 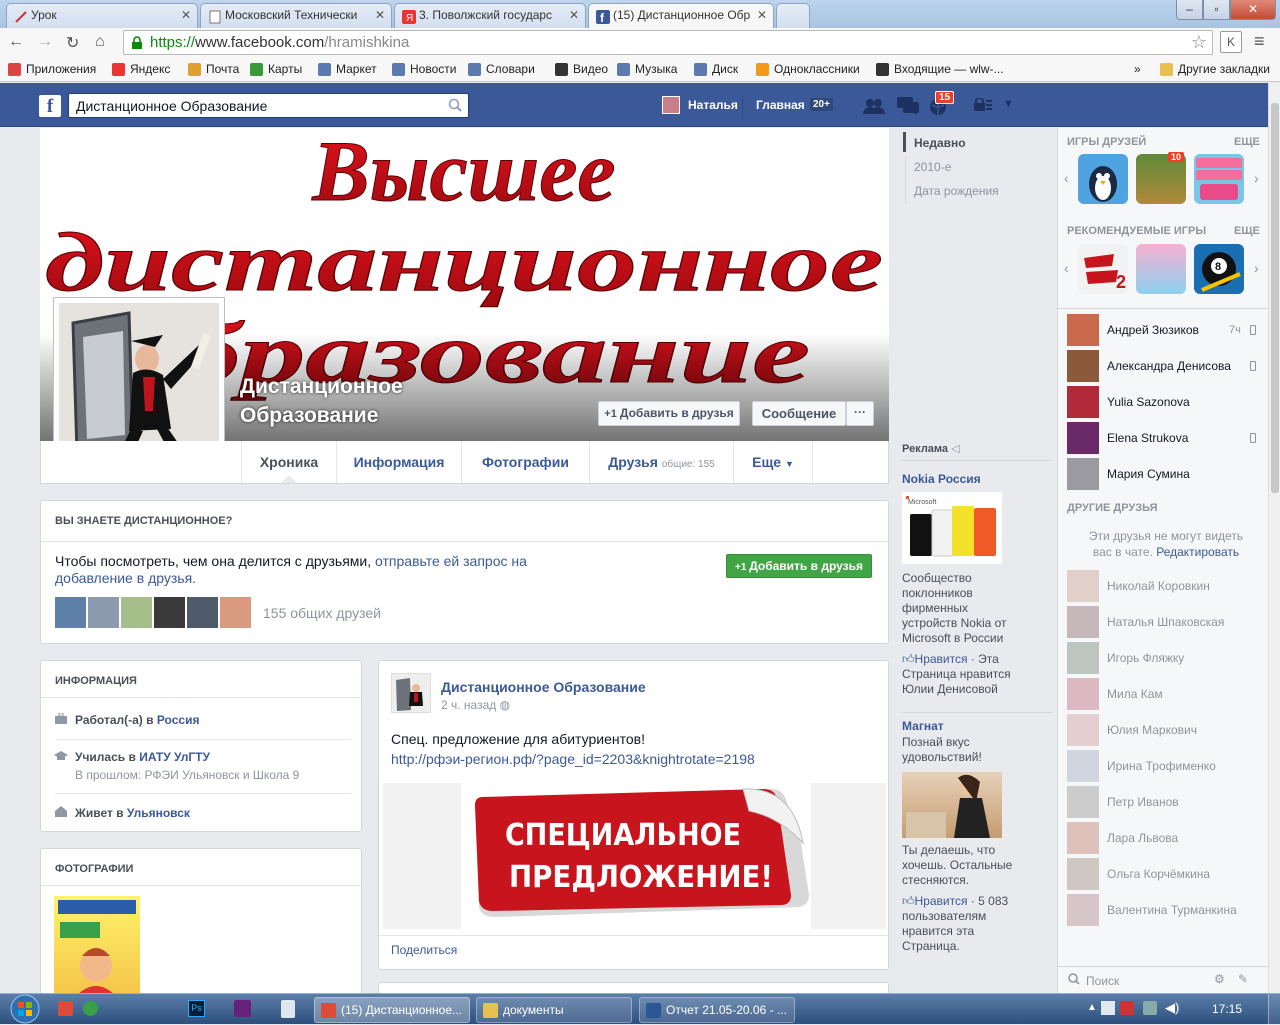 I want to click on add-friend-green-button: +1 Добавить в друзья, so click(x=799, y=566).